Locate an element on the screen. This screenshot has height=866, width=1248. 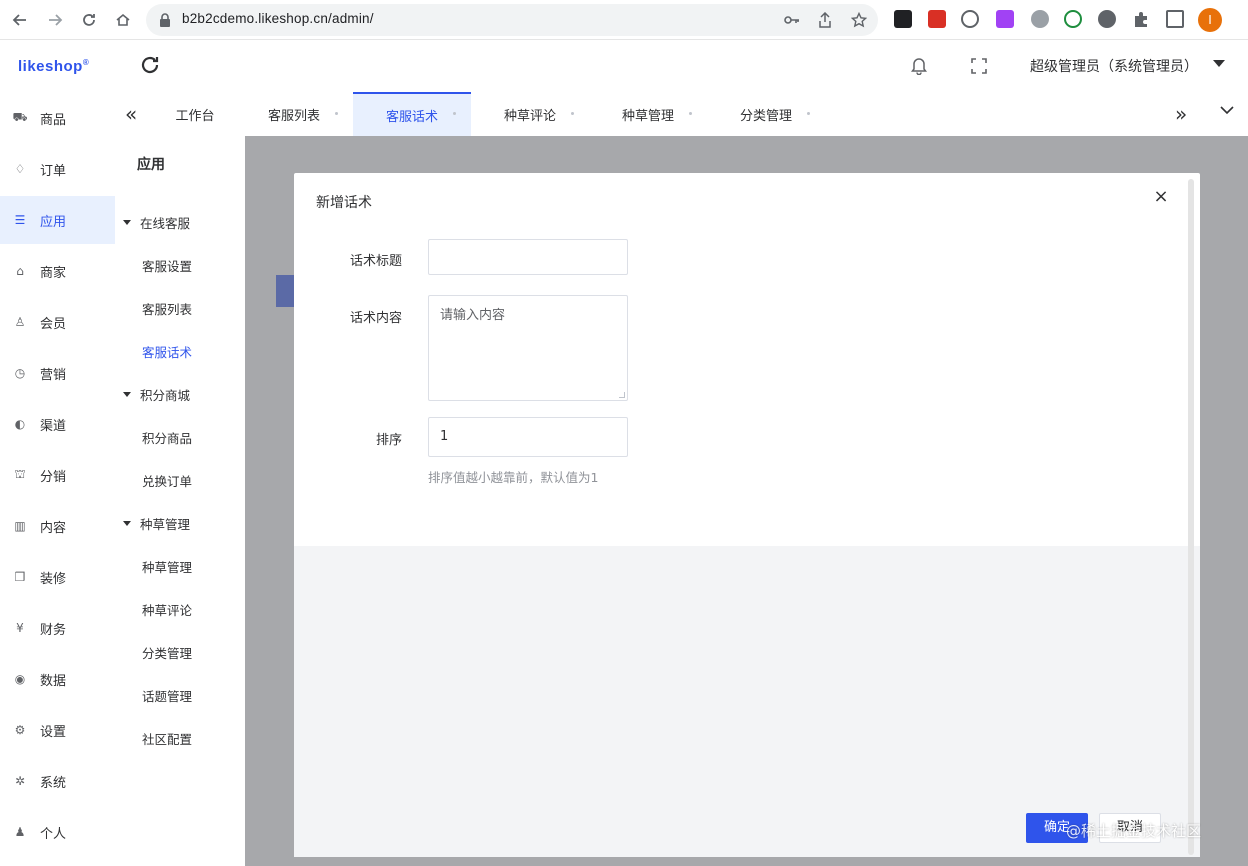
sort-label: 排序 is located at coordinates (388, 440).